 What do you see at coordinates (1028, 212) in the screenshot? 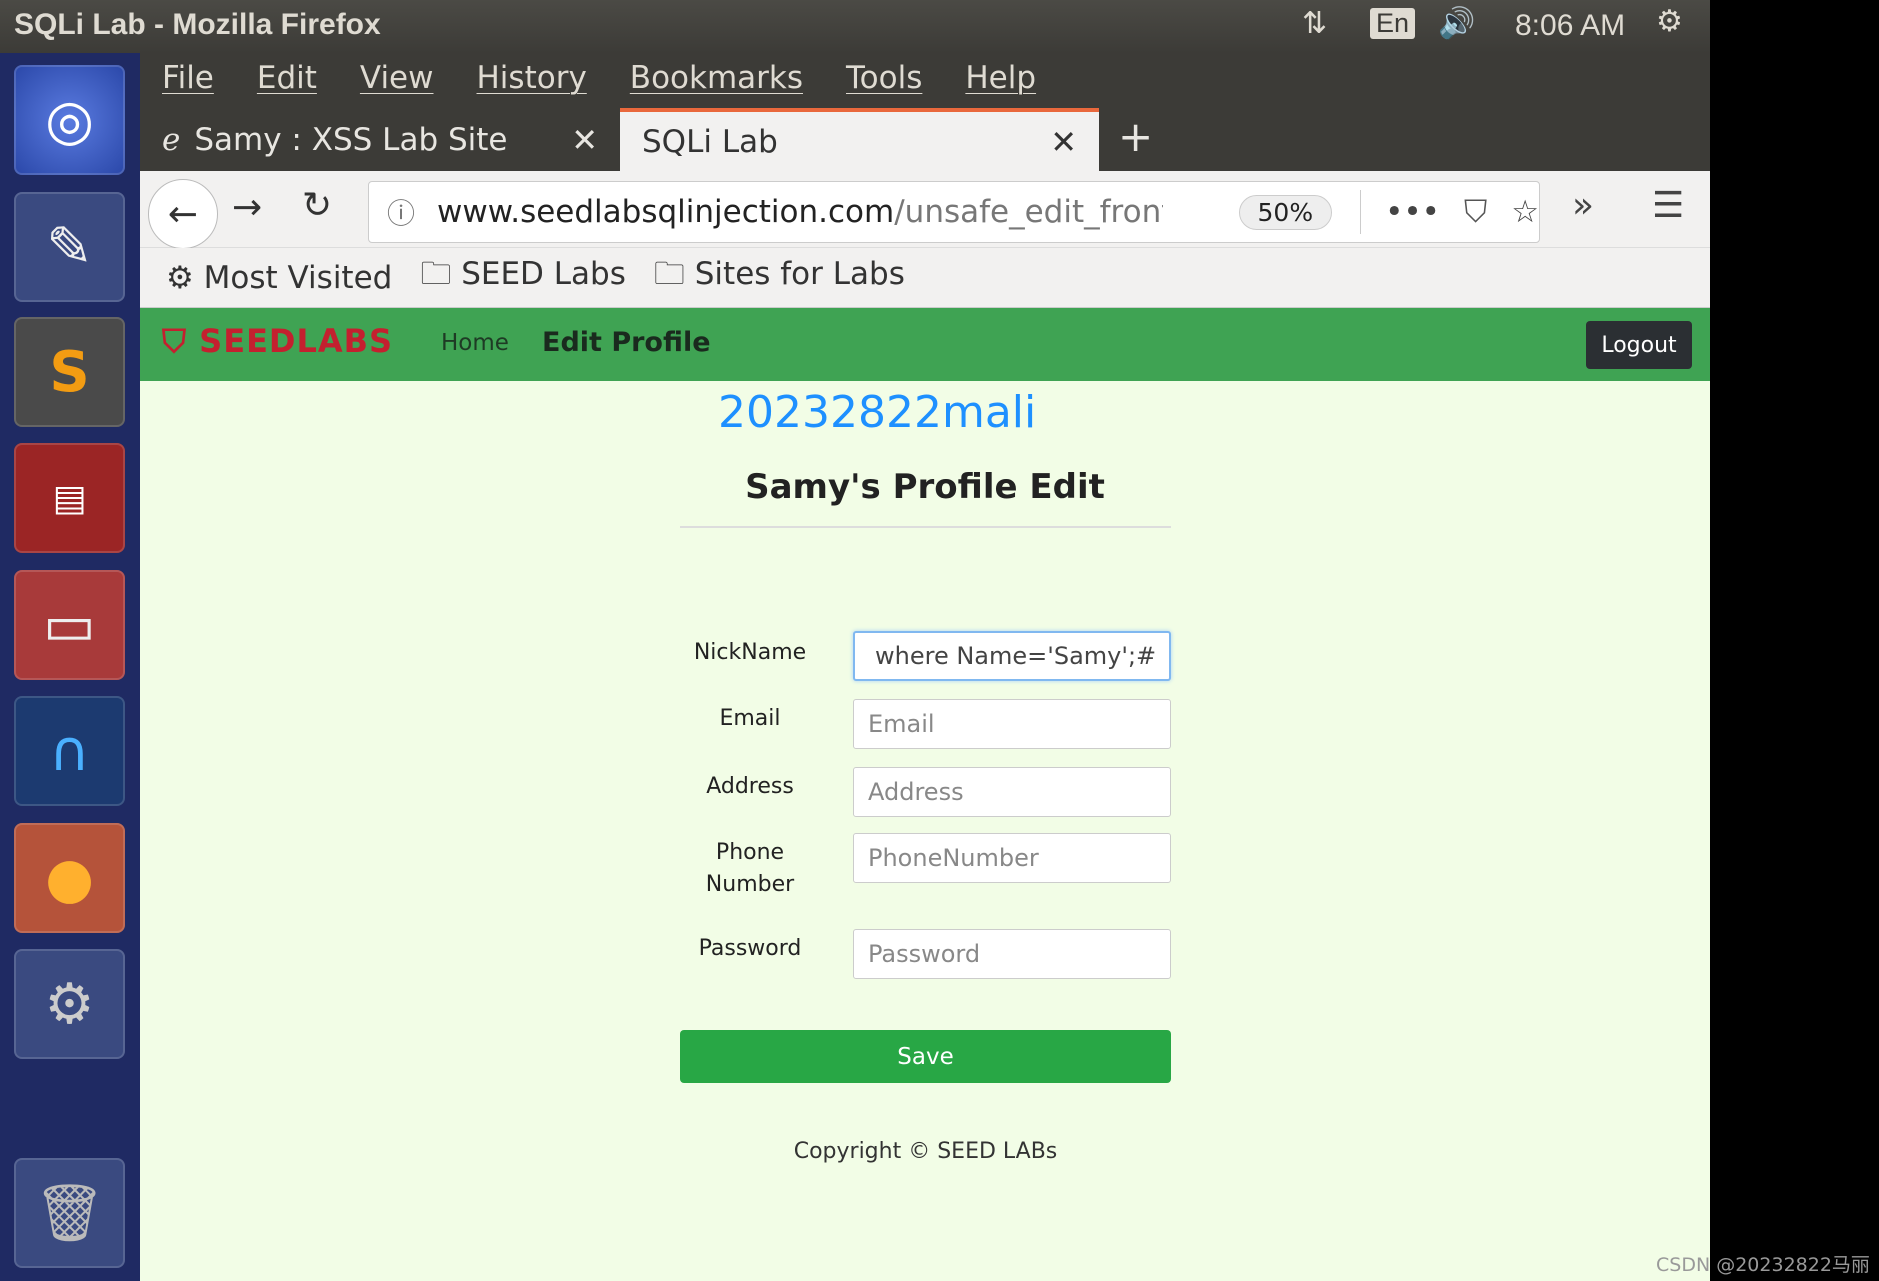
I see `url-path: /unsafe_edit_front` at bounding box center [1028, 212].